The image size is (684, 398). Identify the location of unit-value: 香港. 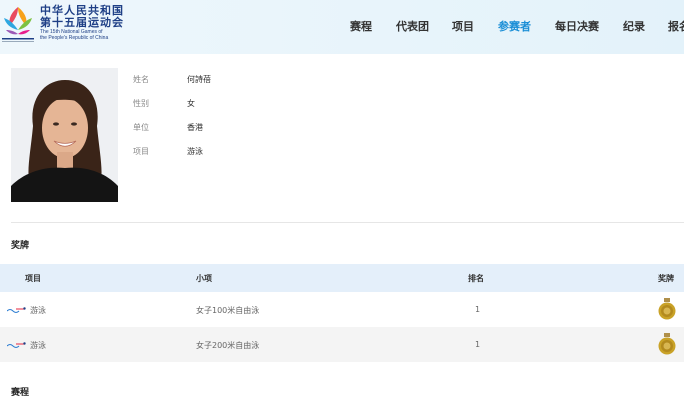
(195, 127).